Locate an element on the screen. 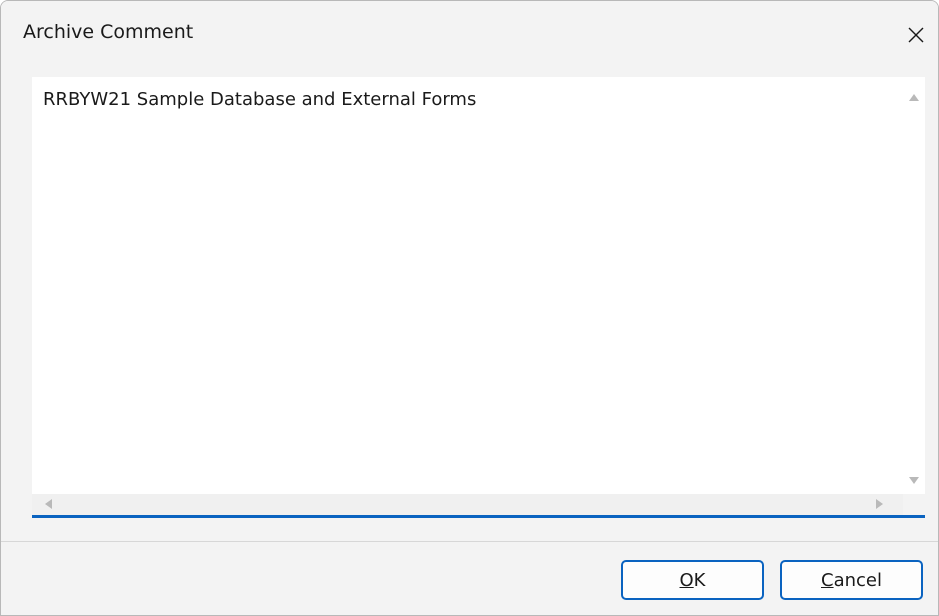 This screenshot has width=939, height=616. ok-mnemonic: O is located at coordinates (686, 580).